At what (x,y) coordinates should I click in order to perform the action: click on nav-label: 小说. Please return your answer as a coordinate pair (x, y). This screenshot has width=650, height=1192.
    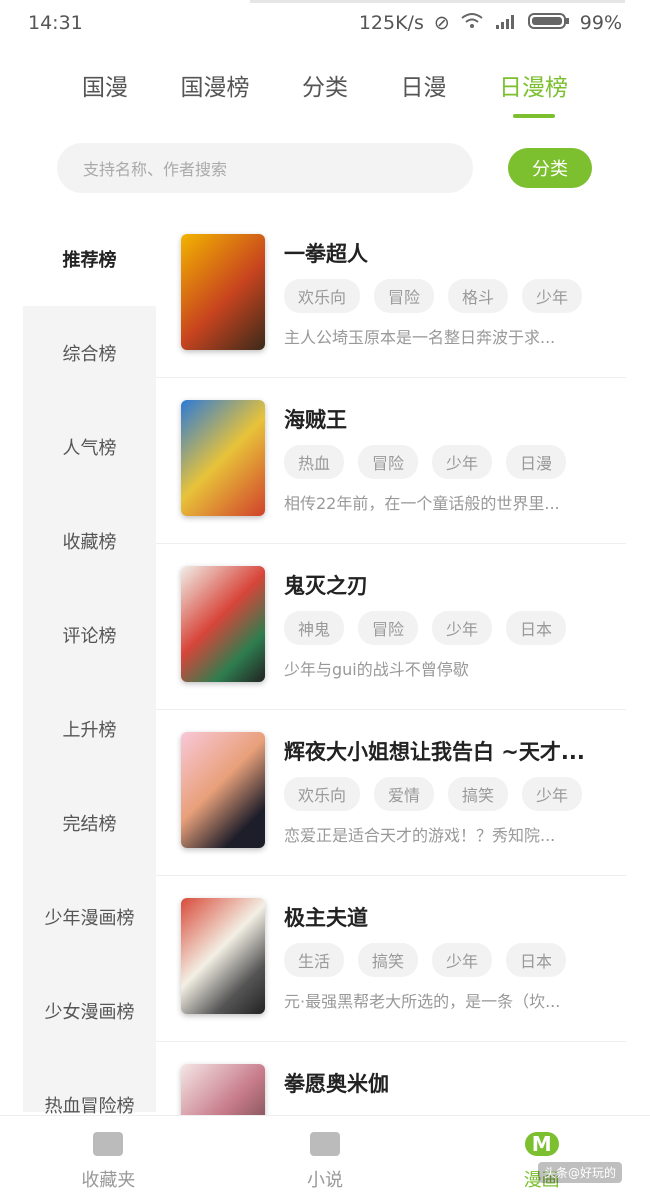
    Looking at the image, I should click on (325, 1180).